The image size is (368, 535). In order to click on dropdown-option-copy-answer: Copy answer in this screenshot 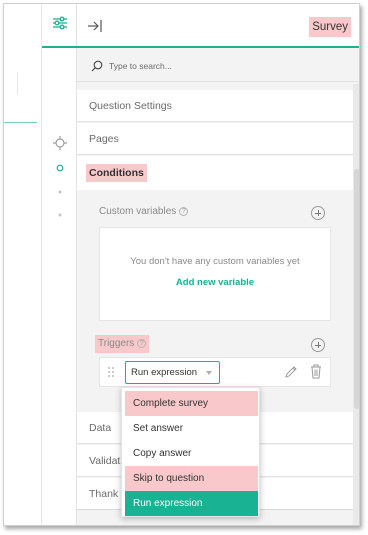, I will do `click(191, 453)`.